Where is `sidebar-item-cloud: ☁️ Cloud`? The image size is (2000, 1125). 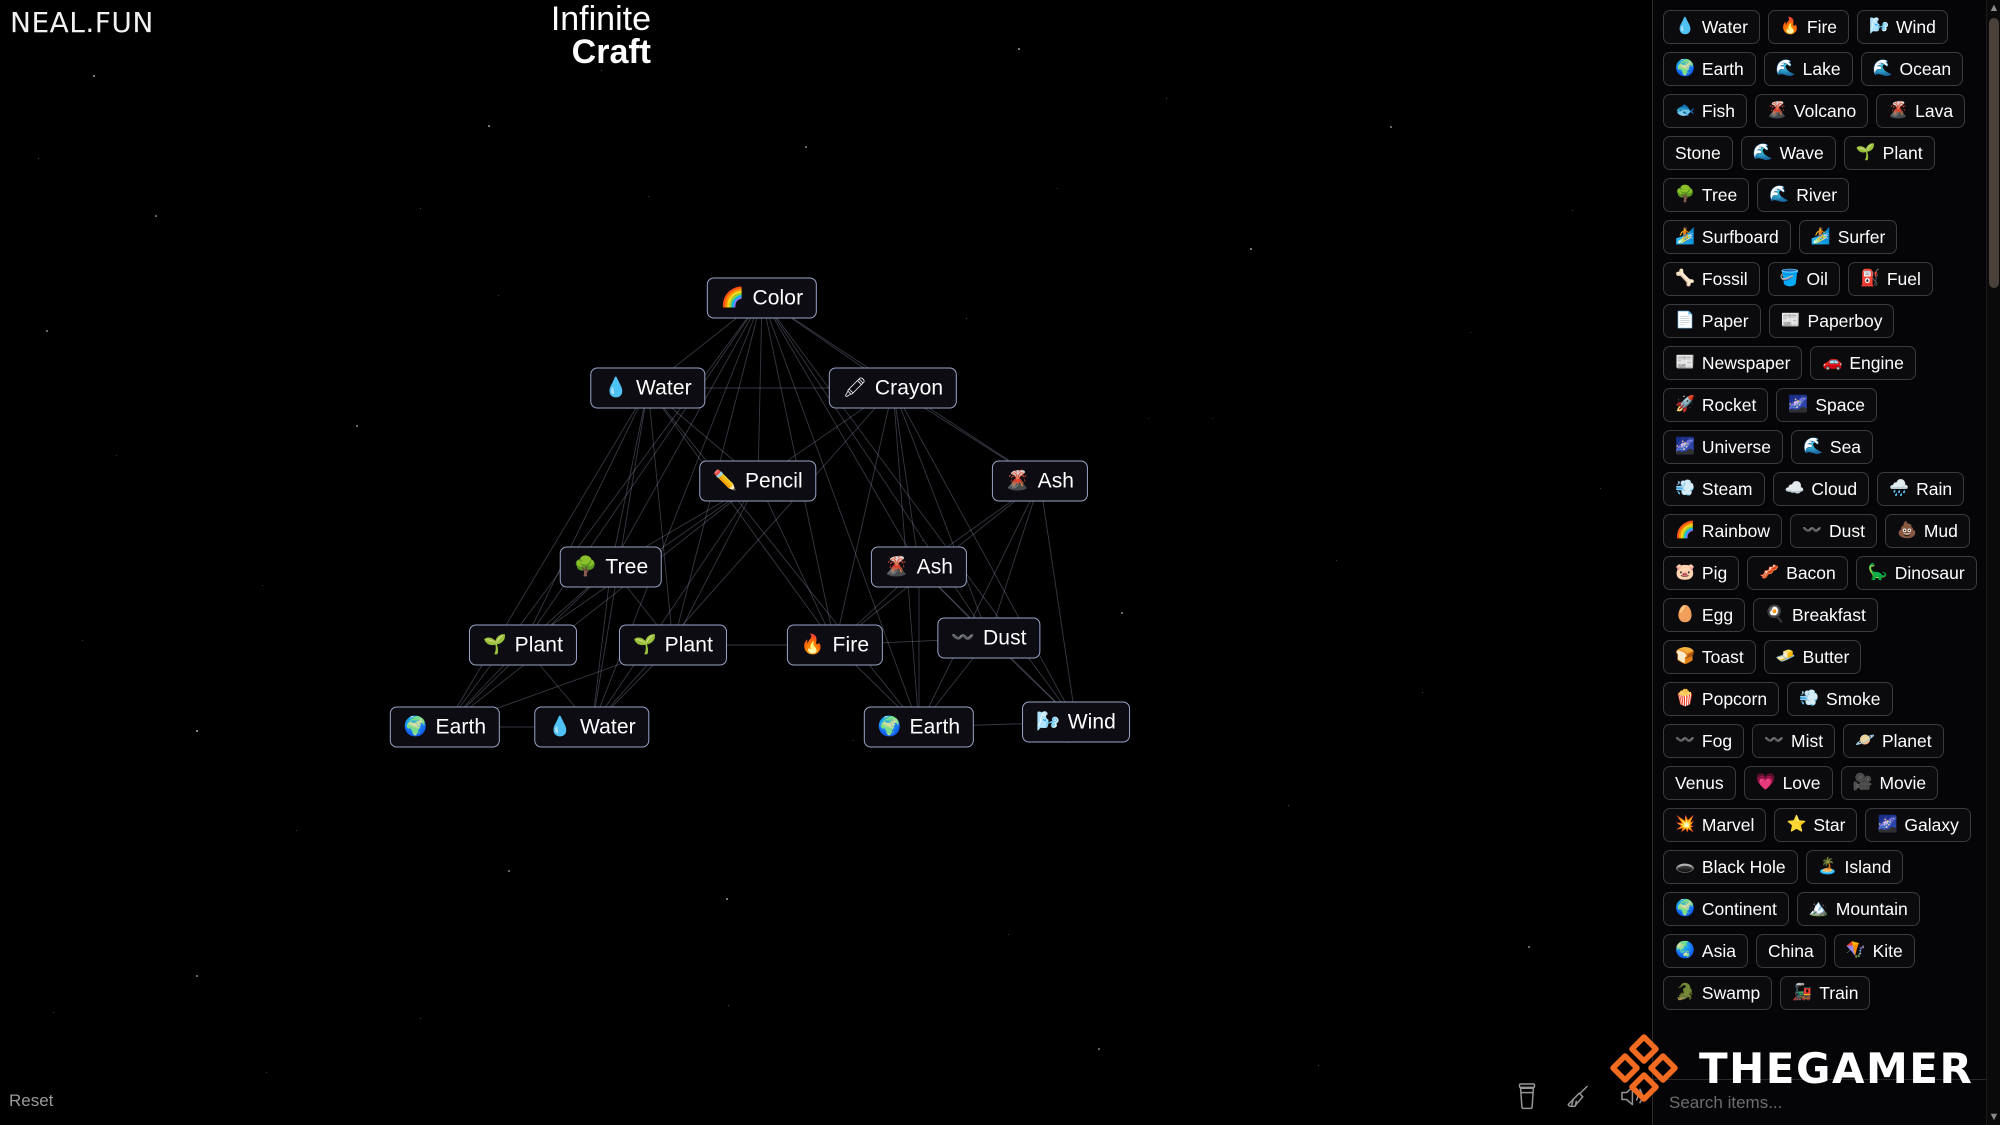 sidebar-item-cloud: ☁️ Cloud is located at coordinates (1821, 489).